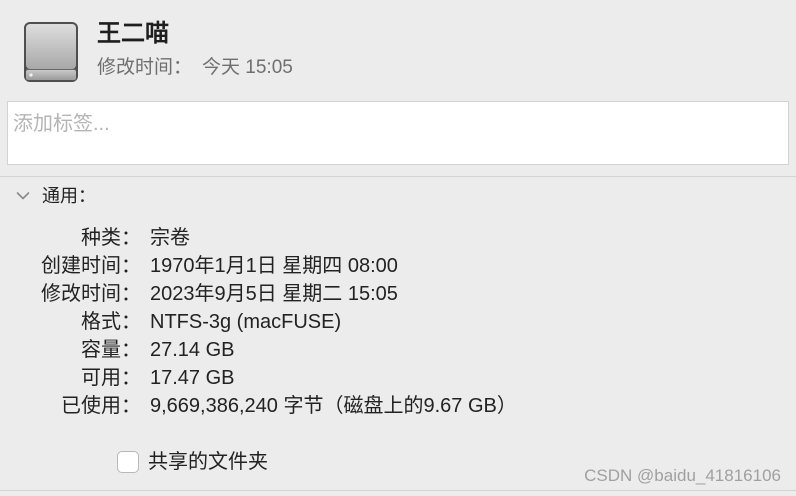 This screenshot has height=496, width=796. I want to click on chevron-down-icon, so click(23, 196).